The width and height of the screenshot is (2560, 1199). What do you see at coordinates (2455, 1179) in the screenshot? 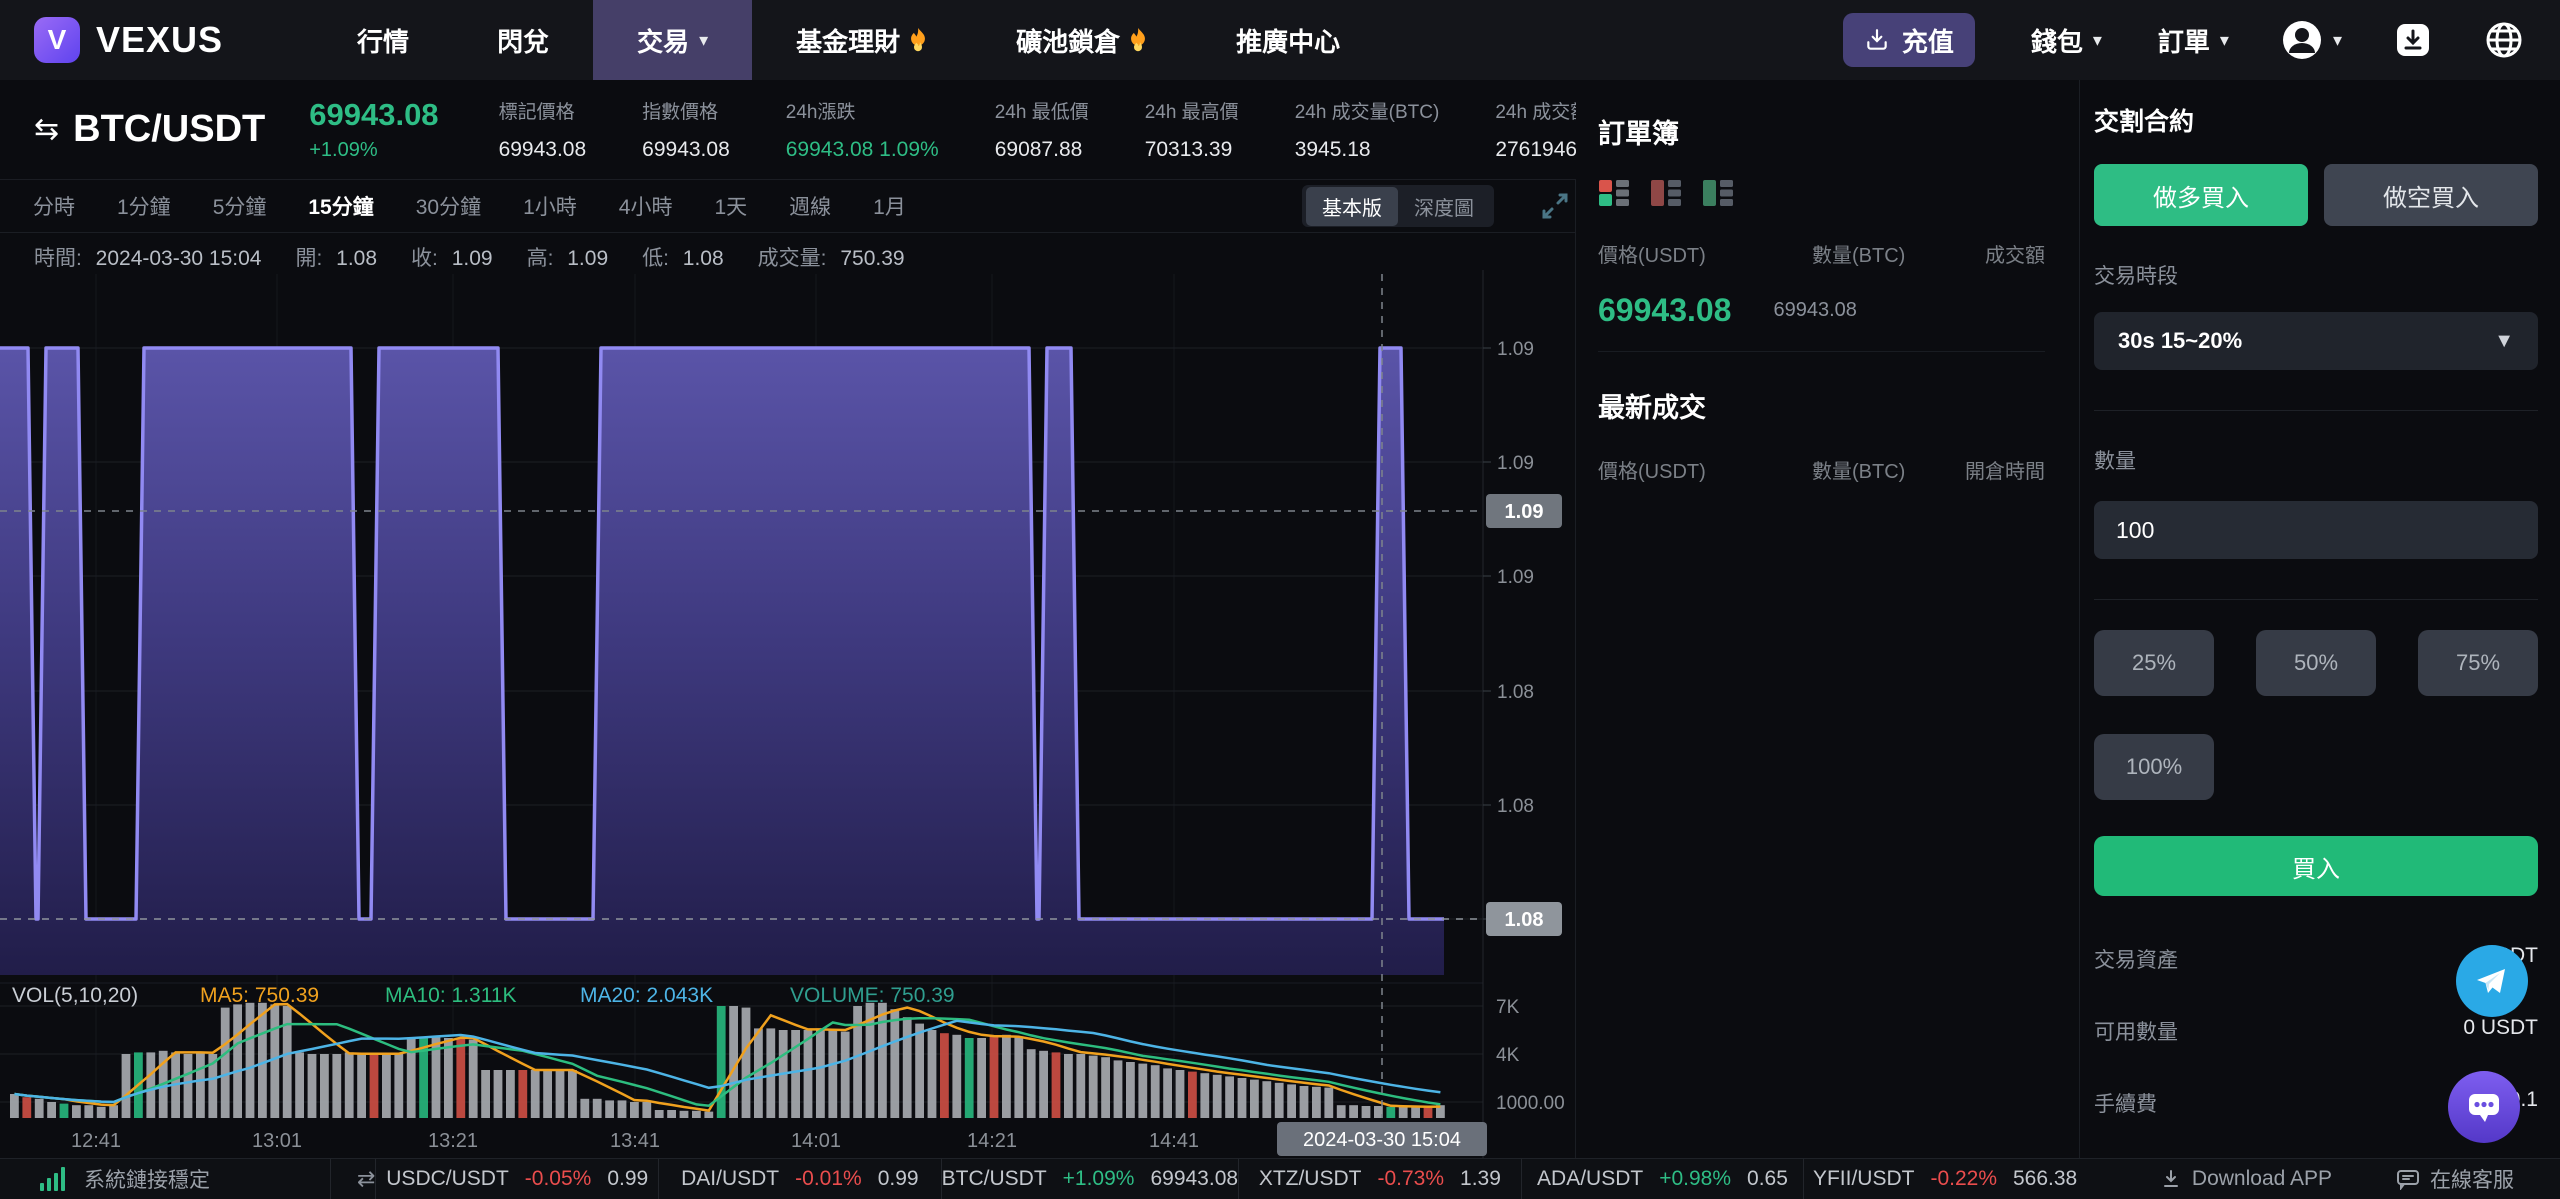
I see `online-support-link: 在線客服` at bounding box center [2455, 1179].